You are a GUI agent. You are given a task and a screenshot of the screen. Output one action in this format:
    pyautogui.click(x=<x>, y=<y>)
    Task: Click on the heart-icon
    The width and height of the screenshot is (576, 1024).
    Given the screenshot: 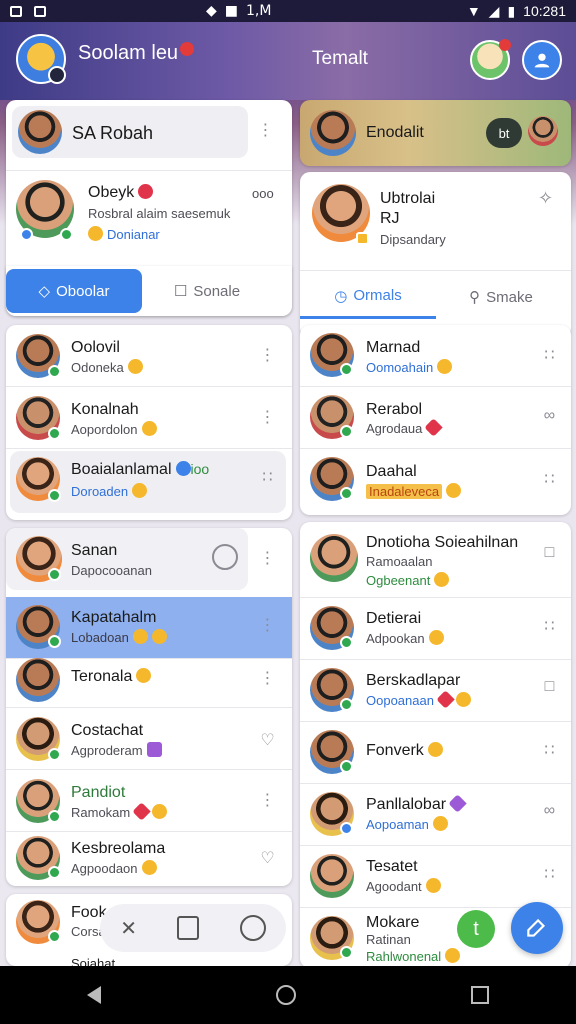 What is the action you would take?
    pyautogui.click(x=445, y=699)
    